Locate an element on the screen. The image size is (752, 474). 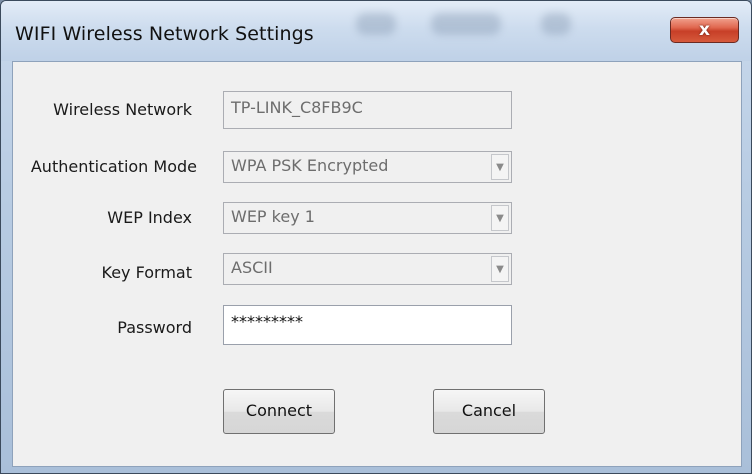
authentication-mode-label: Authentication Mode is located at coordinates (113, 166).